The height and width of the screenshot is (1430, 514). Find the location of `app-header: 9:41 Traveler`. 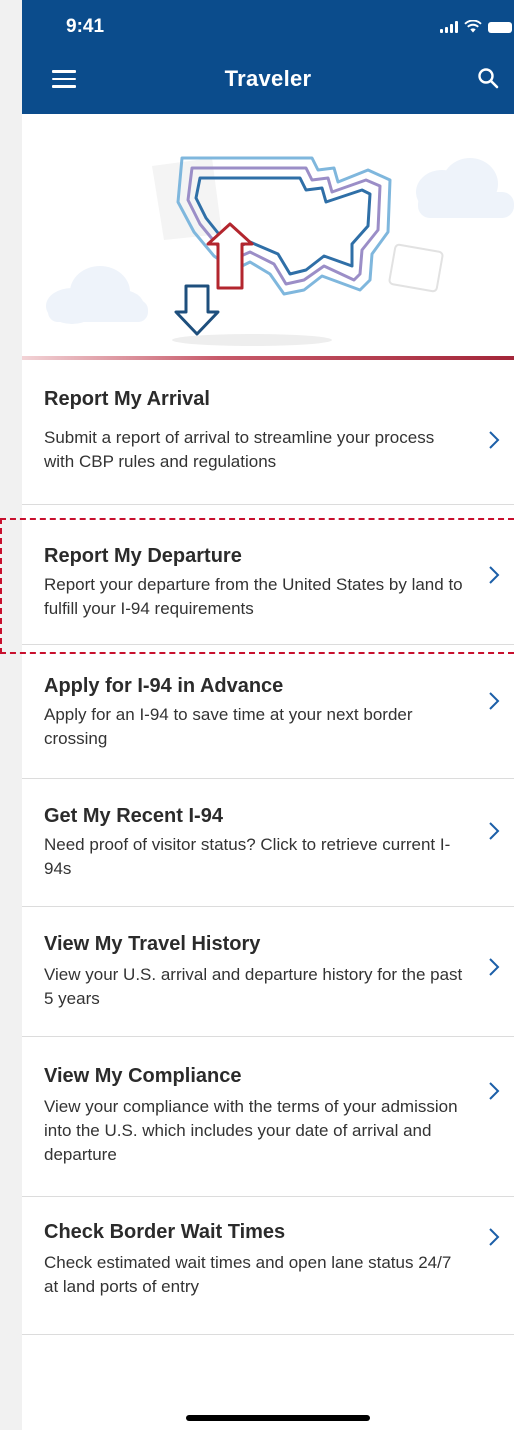

app-header: 9:41 Traveler is located at coordinates (268, 57).